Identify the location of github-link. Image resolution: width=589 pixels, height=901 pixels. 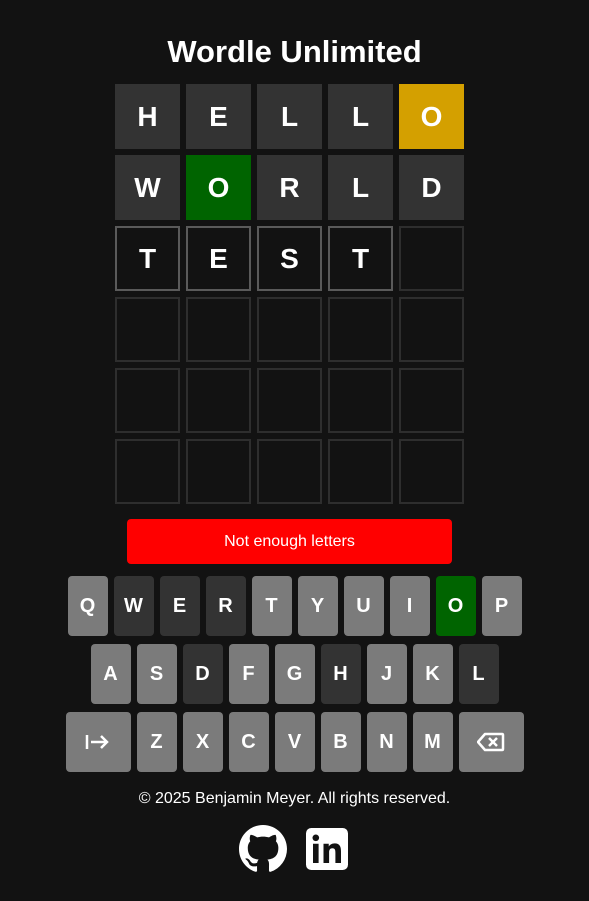
(263, 849).